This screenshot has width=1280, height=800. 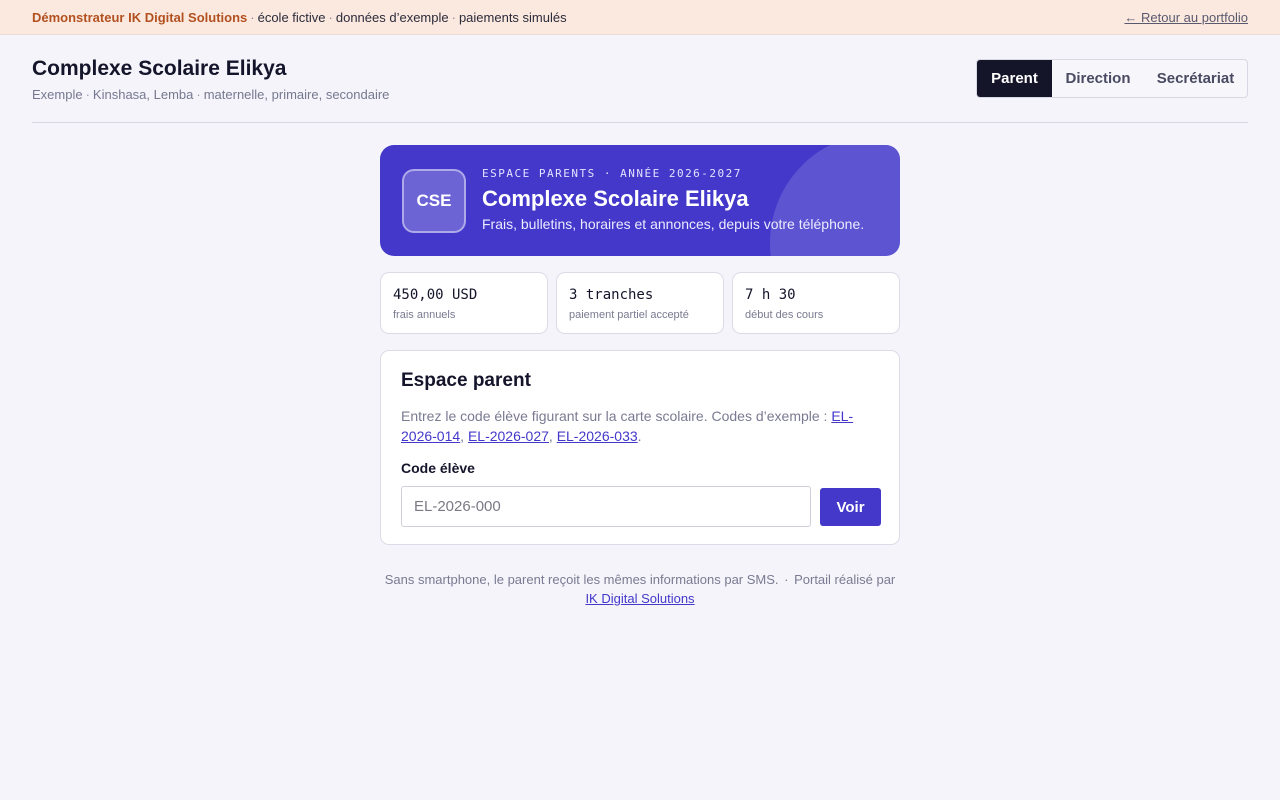 What do you see at coordinates (612, 173) in the screenshot?
I see `hero-eyebrow: ESPACE PARENTS · ANNÉE 2026-2027` at bounding box center [612, 173].